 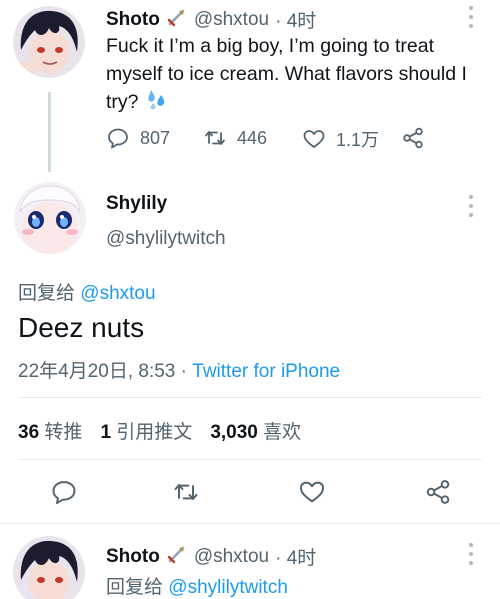 I want to click on main-tweet-text: Deez nuts, so click(x=81, y=327).